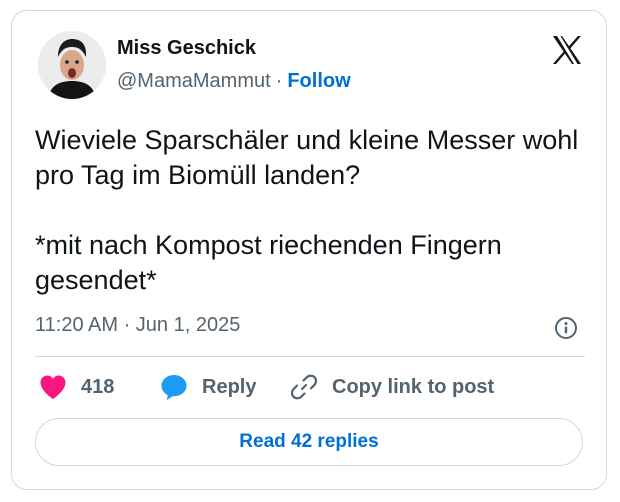  What do you see at coordinates (137, 325) in the screenshot?
I see `tweet-timestamp: 11:20 AM · Jun 1, 2025` at bounding box center [137, 325].